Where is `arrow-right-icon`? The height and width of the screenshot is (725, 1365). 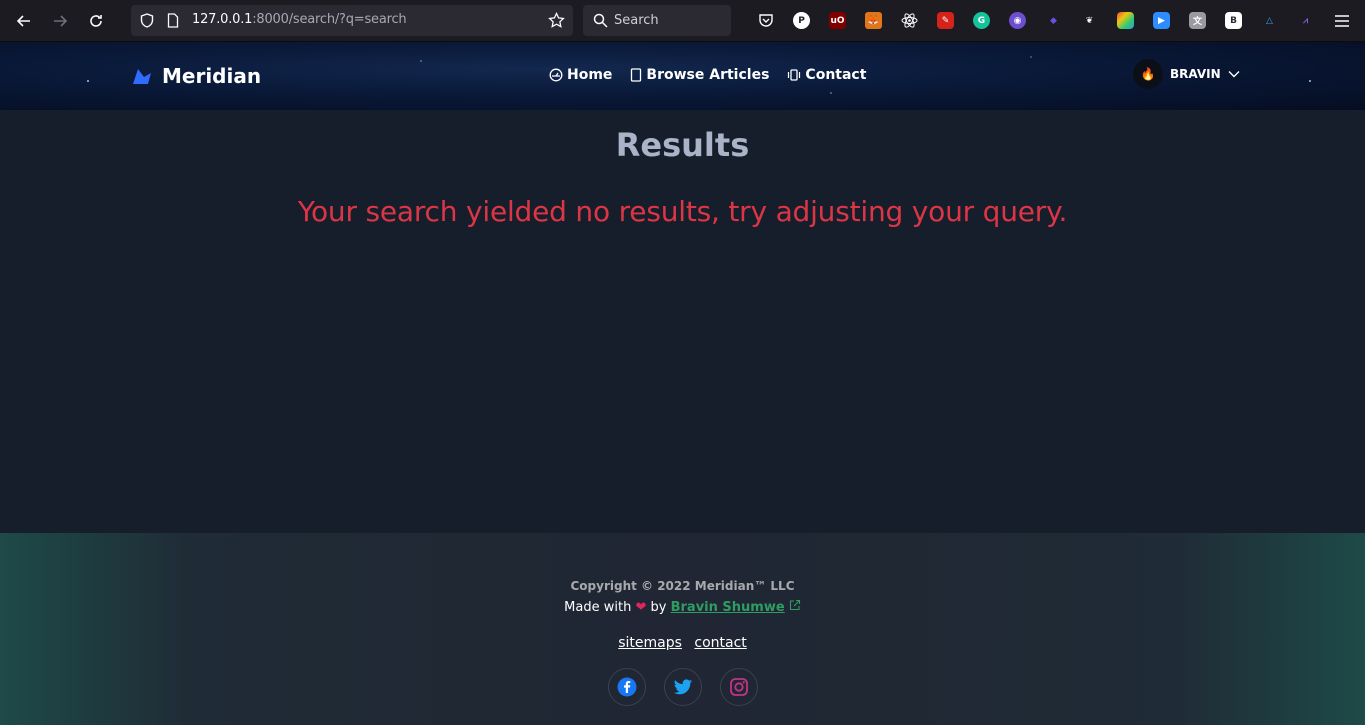
arrow-right-icon is located at coordinates (61, 21).